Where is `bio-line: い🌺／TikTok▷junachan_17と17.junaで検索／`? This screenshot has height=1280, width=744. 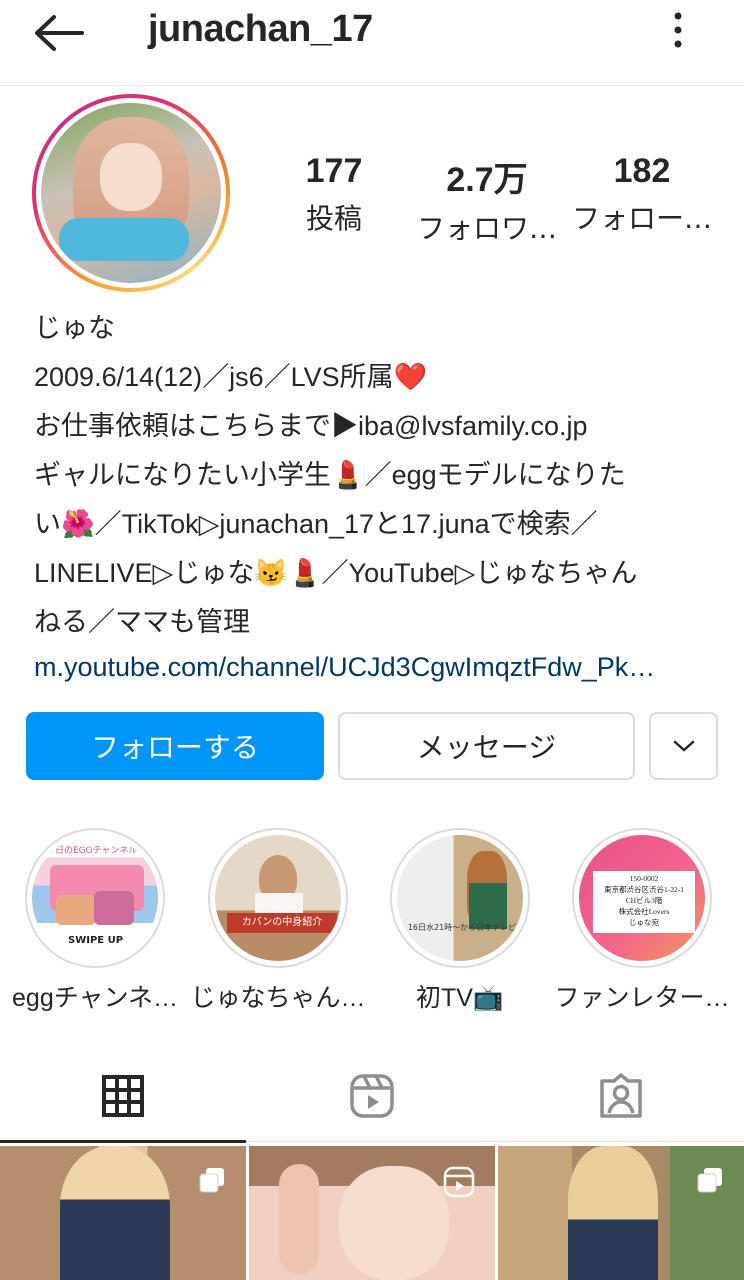
bio-line: い🌺／TikTok▷junachan_17と17.junaで検索／ is located at coordinates (316, 524).